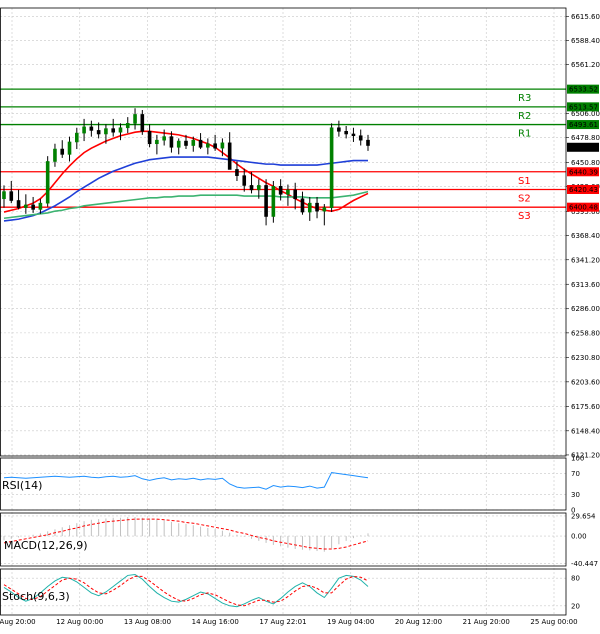 The width and height of the screenshot is (600, 634). Describe the element at coordinates (585, 138) in the screenshot. I see `y-tick-label: 6478.80` at that location.